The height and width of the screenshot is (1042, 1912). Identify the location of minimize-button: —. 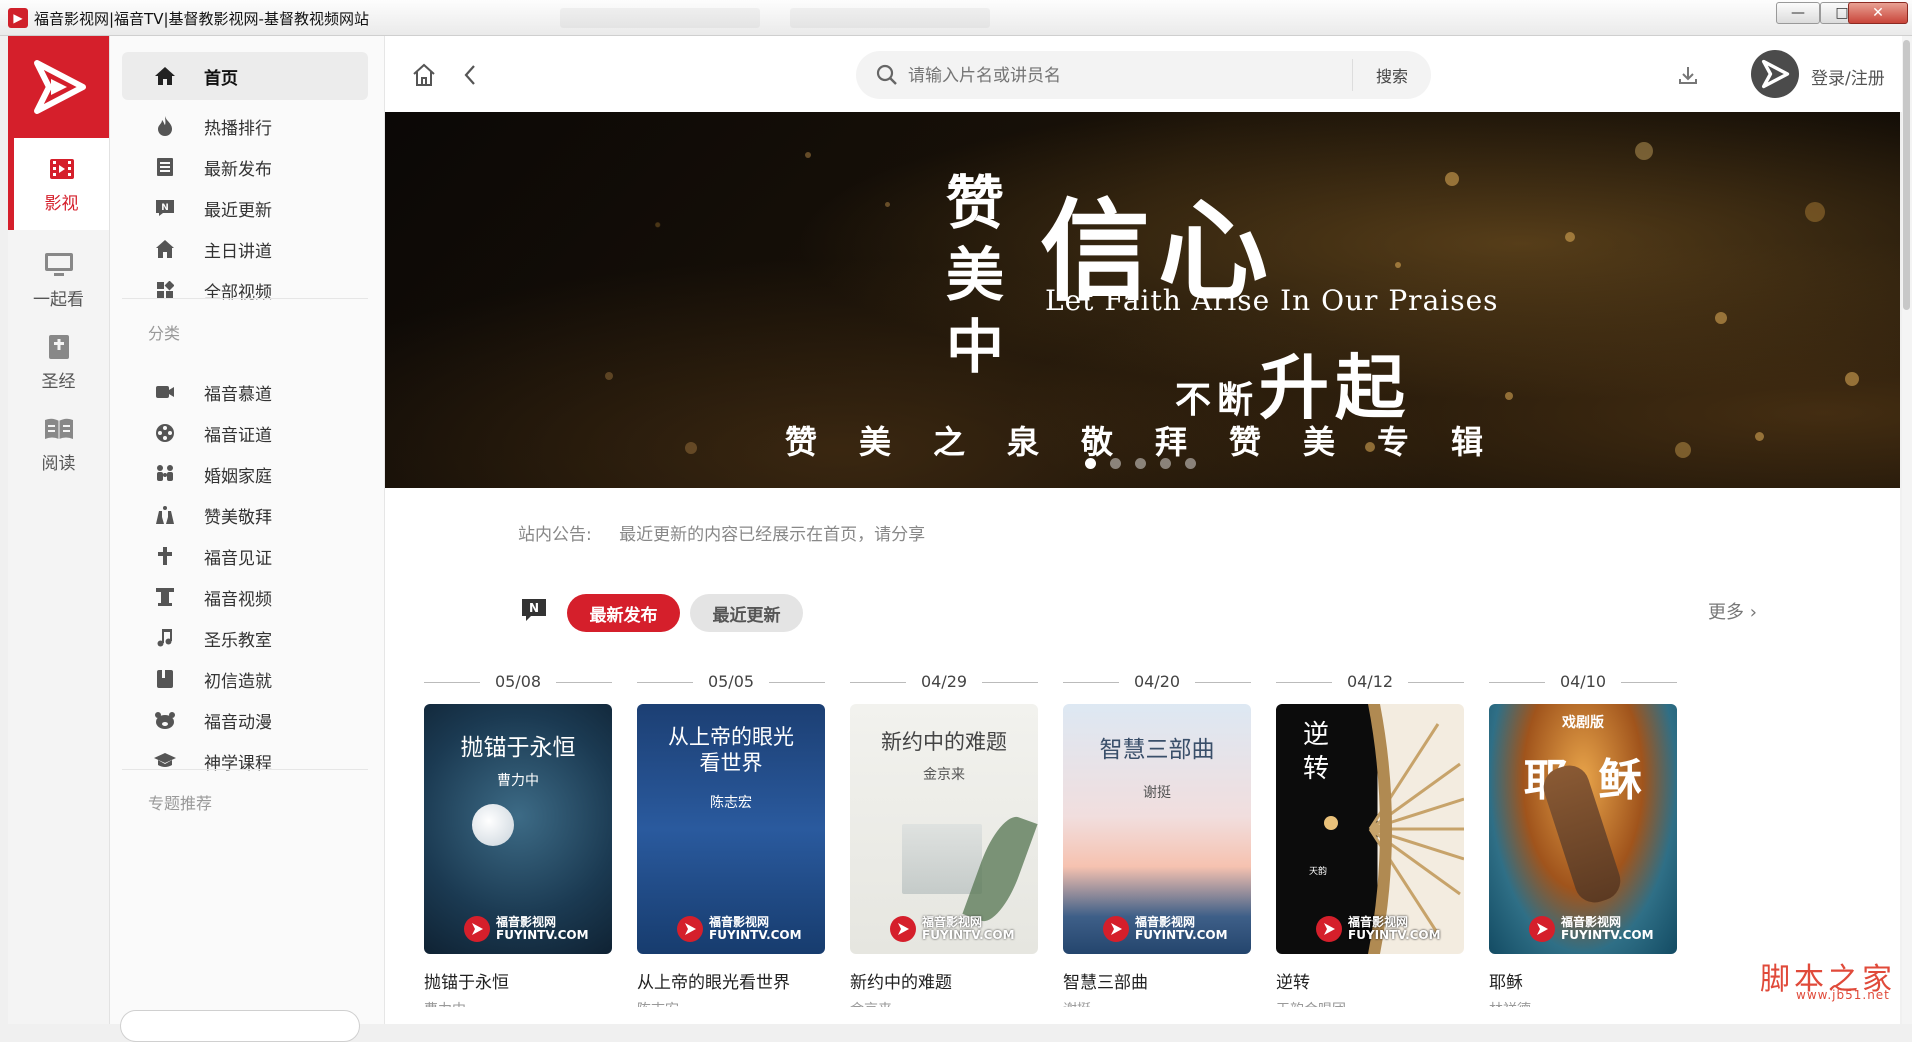
(1798, 13).